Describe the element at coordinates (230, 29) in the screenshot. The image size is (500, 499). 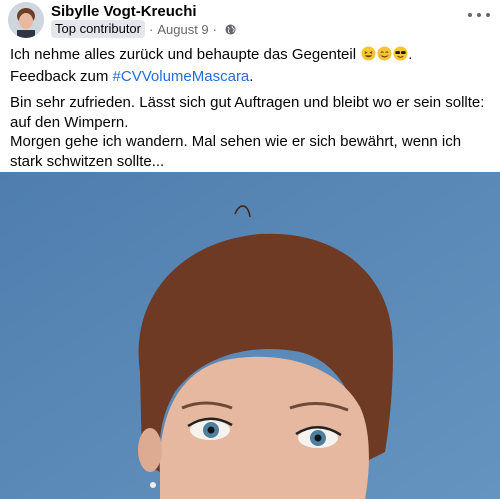
I see `globe-icon` at that location.